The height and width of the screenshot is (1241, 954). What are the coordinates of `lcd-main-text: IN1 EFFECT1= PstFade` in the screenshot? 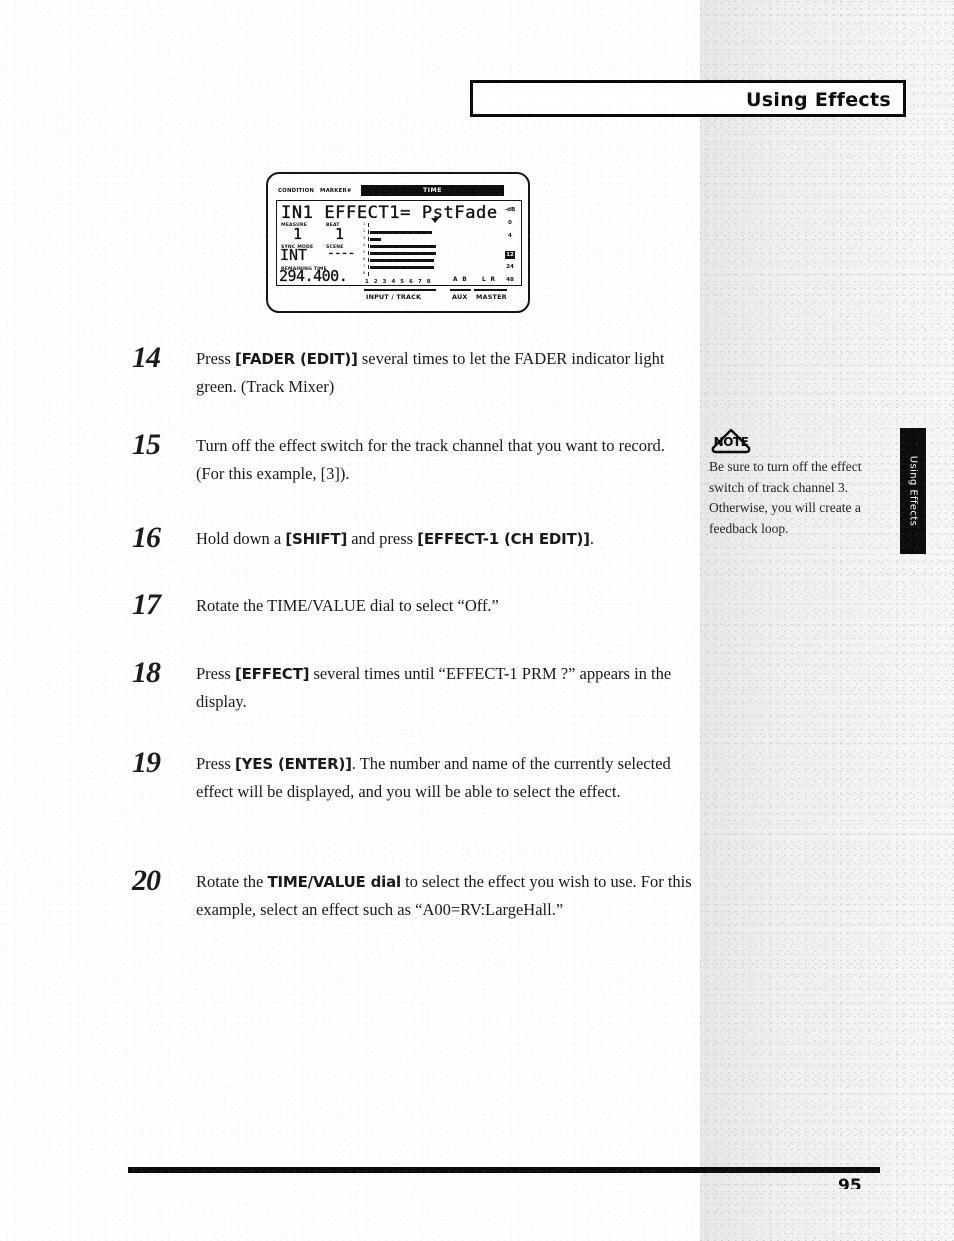 It's located at (389, 213).